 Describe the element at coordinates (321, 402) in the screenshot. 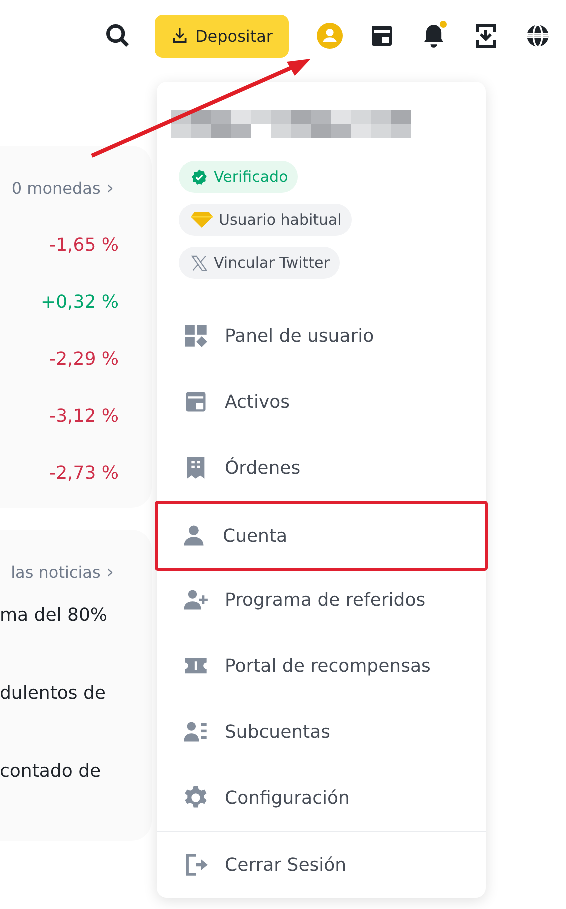

I see `menu-item: Activos` at that location.